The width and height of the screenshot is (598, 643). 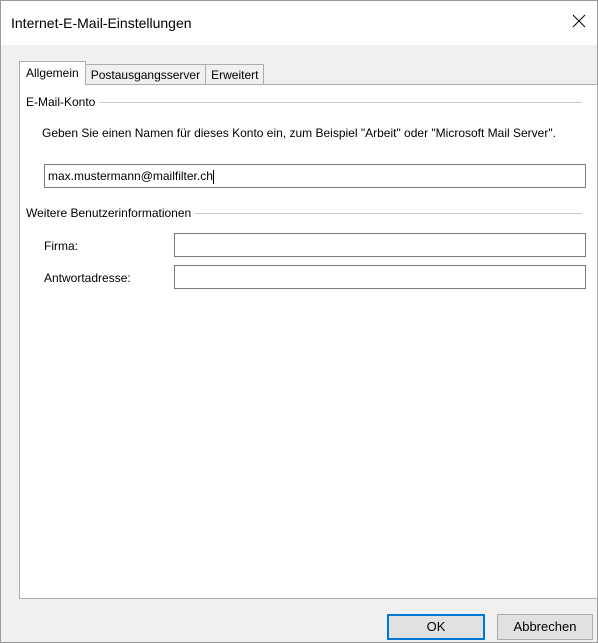 I want to click on title-bar: Internet-E-Mail-Einstellungen, so click(x=299, y=23).